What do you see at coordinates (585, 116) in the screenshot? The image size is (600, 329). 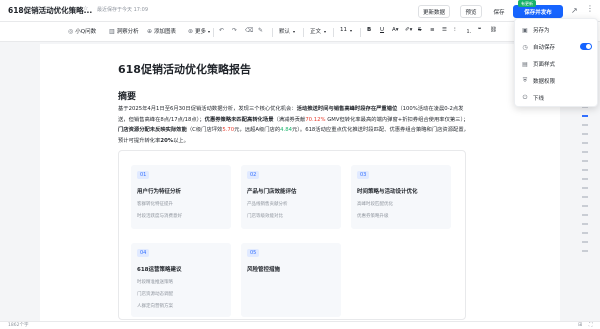 I see `outline-marker-active` at bounding box center [585, 116].